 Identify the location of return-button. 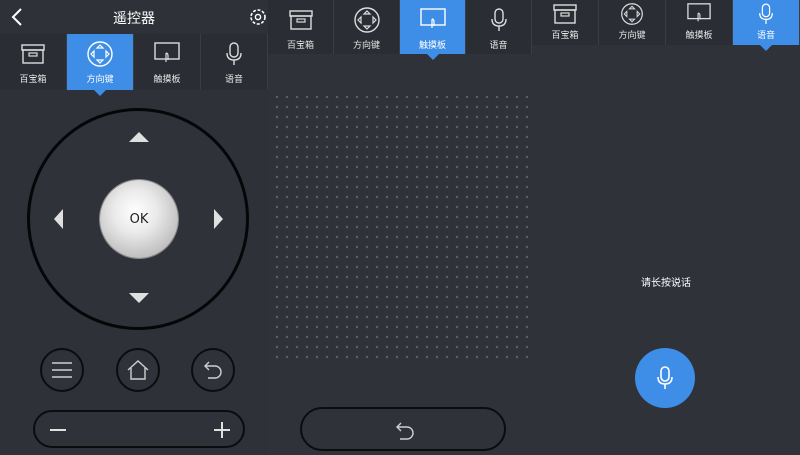
(213, 370).